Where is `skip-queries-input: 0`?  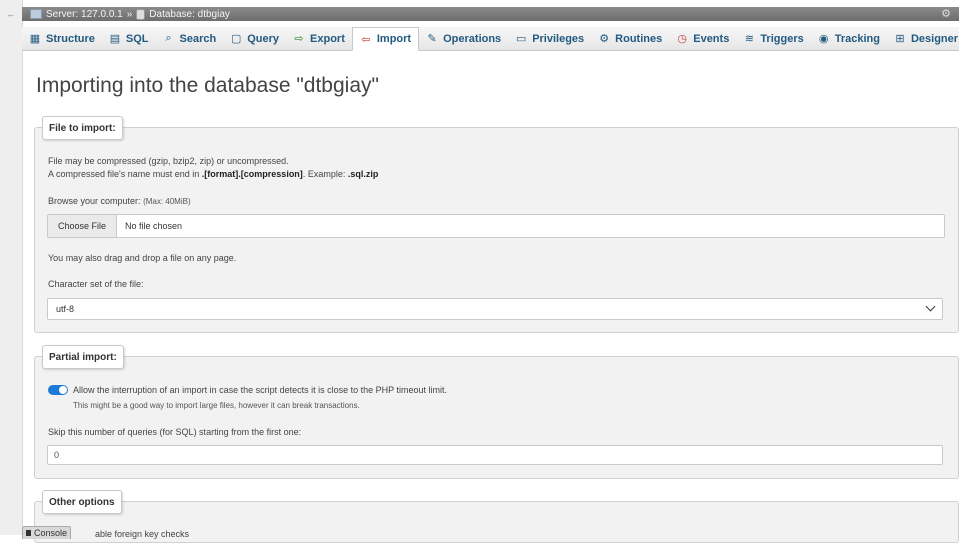
skip-queries-input: 0 is located at coordinates (495, 455).